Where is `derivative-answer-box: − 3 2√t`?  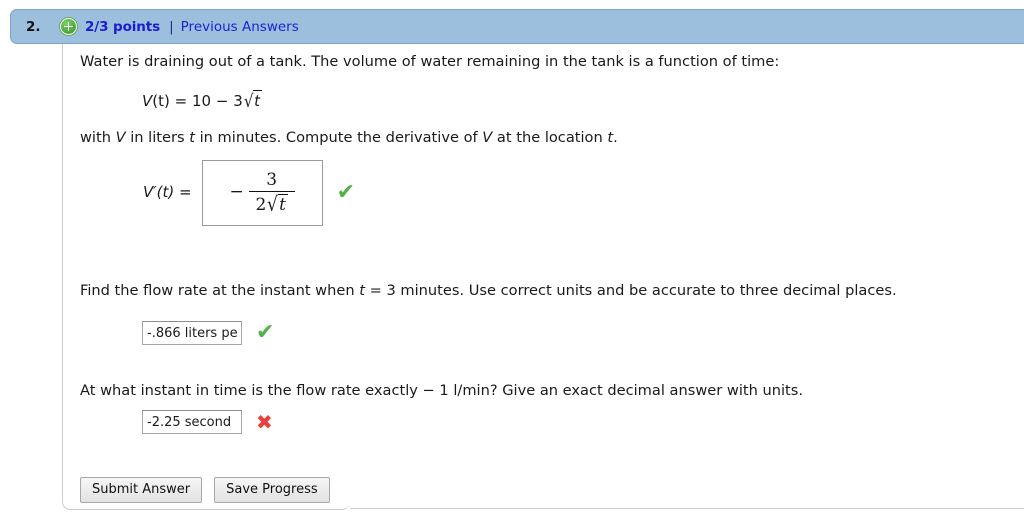
derivative-answer-box: − 3 2√t is located at coordinates (262, 193).